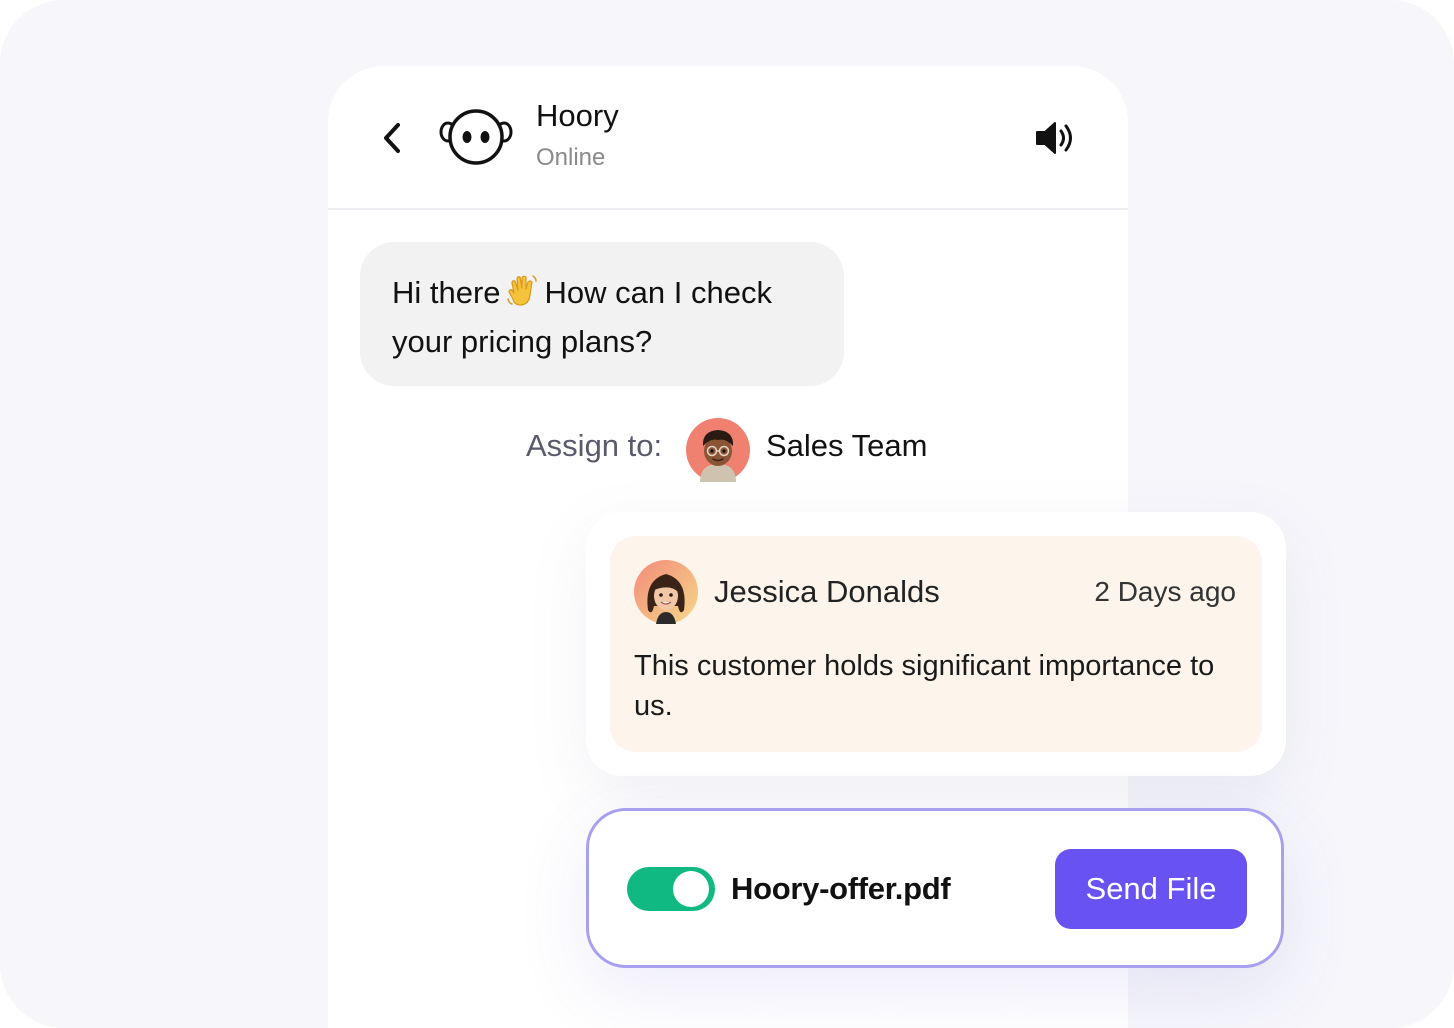 The height and width of the screenshot is (1028, 1454). What do you see at coordinates (718, 450) in the screenshot?
I see `sales-team-avatar` at bounding box center [718, 450].